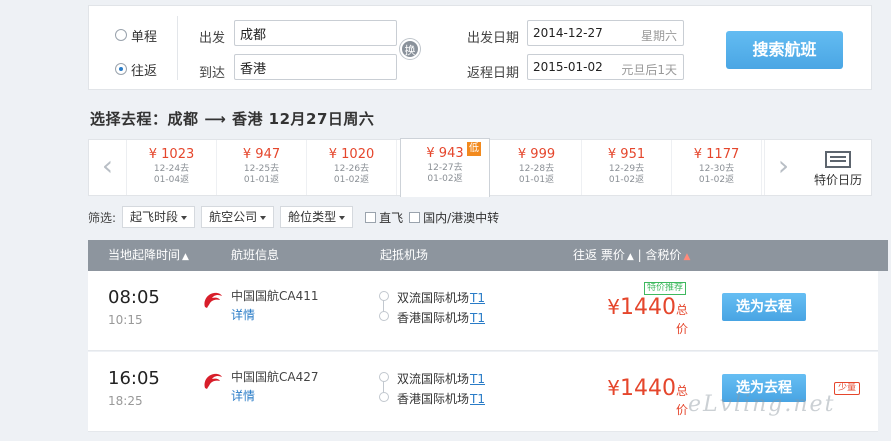 Image resolution: width=891 pixels, height=441 pixels. Describe the element at coordinates (783, 167) in the screenshot. I see `next-dates-arrow-icon: ›` at that location.